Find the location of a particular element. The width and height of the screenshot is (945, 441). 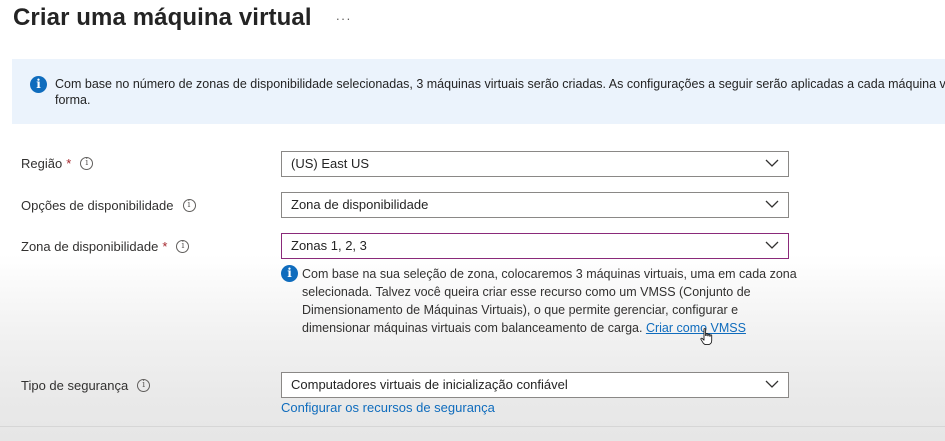

availability-options-label-row: Opções de disponibilidade i is located at coordinates (108, 205).